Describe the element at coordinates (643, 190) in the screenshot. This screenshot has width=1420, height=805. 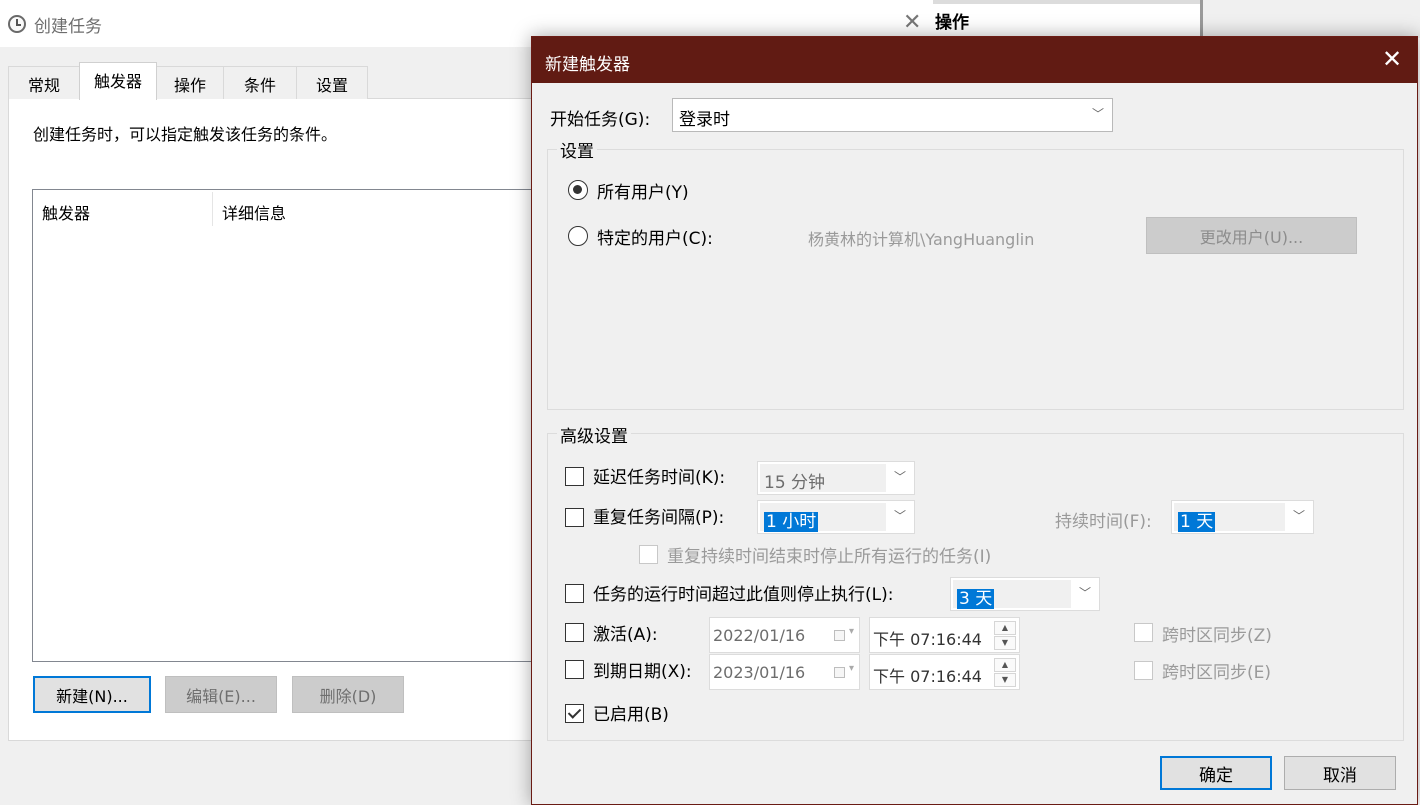
I see `all-users-label: 所有用户(Y)` at that location.